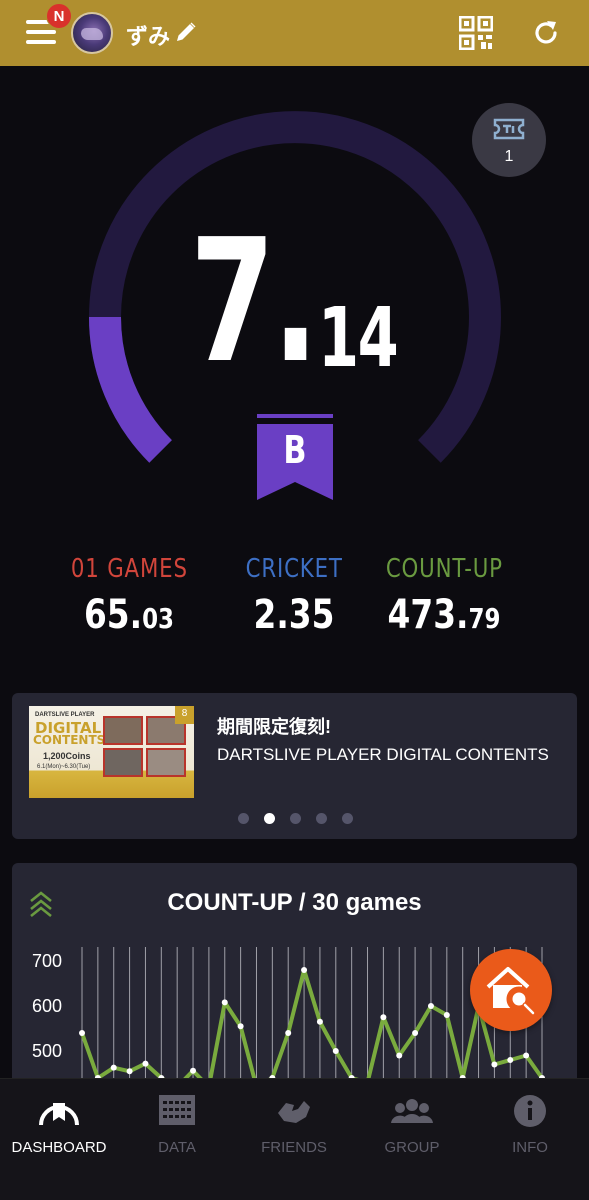 The width and height of the screenshot is (589, 1200). What do you see at coordinates (412, 1111) in the screenshot?
I see `group-icon` at bounding box center [412, 1111].